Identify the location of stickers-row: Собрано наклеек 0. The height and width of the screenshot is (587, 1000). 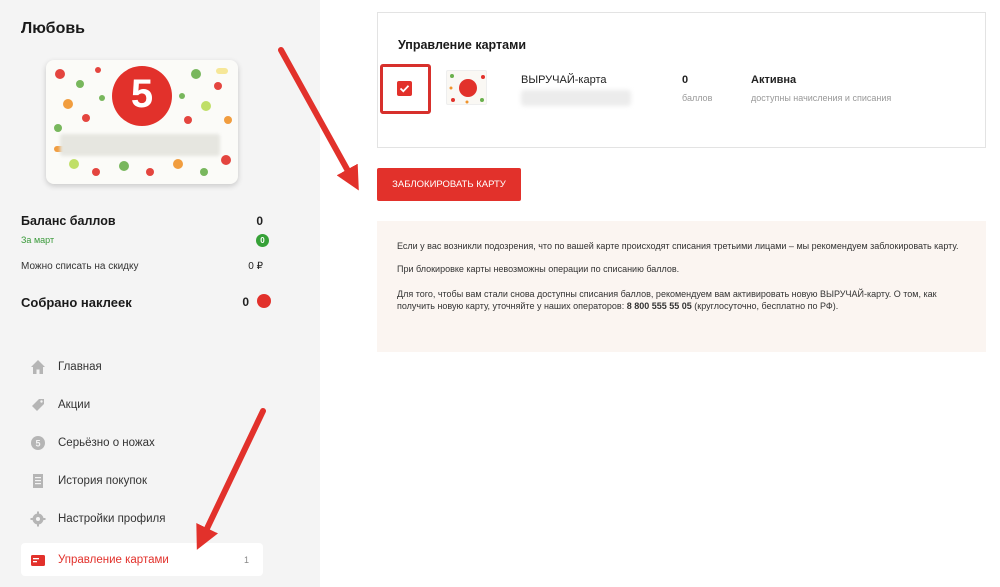
(146, 302).